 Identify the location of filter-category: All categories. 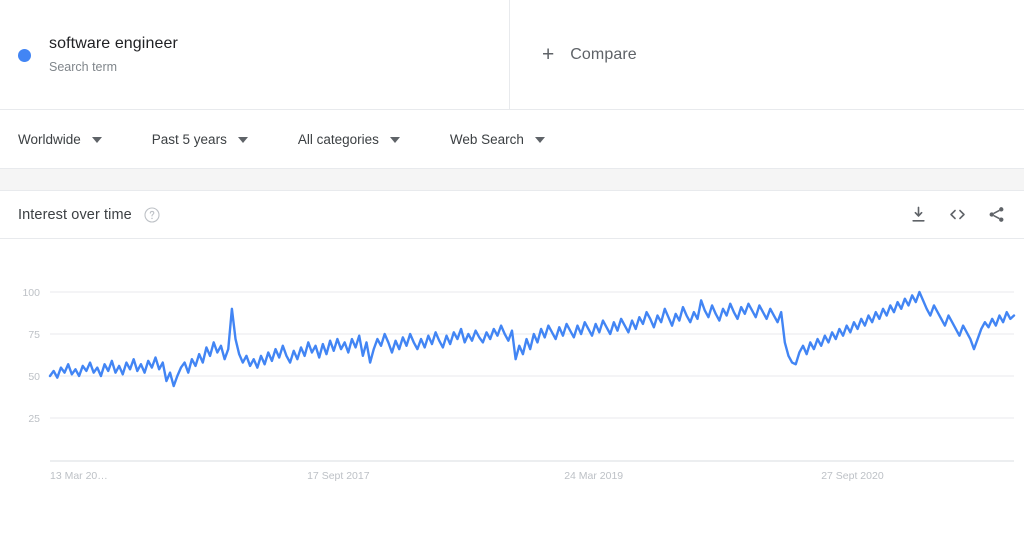
(349, 139).